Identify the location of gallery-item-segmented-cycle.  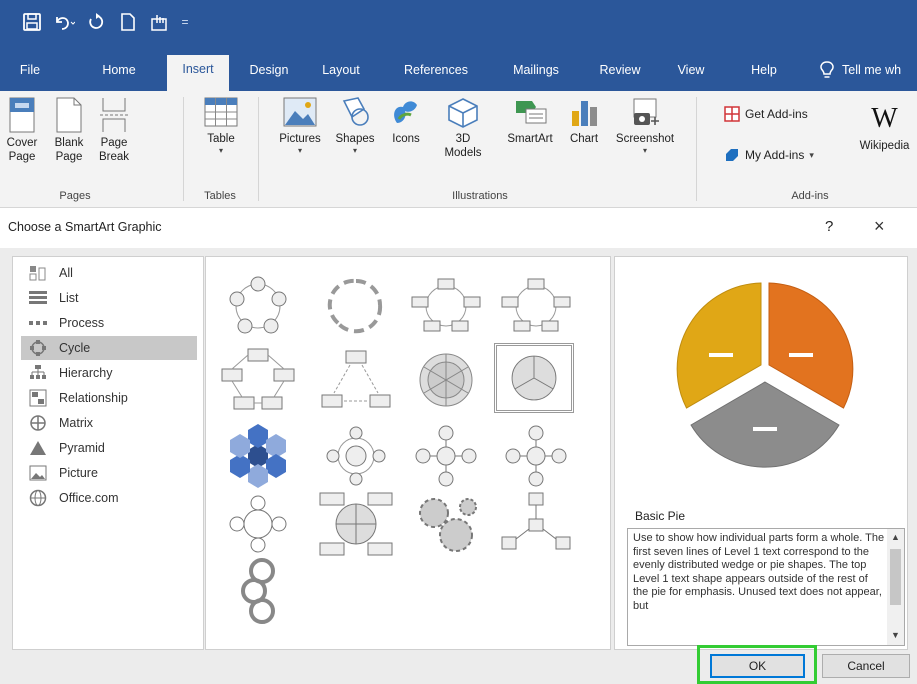
(446, 380).